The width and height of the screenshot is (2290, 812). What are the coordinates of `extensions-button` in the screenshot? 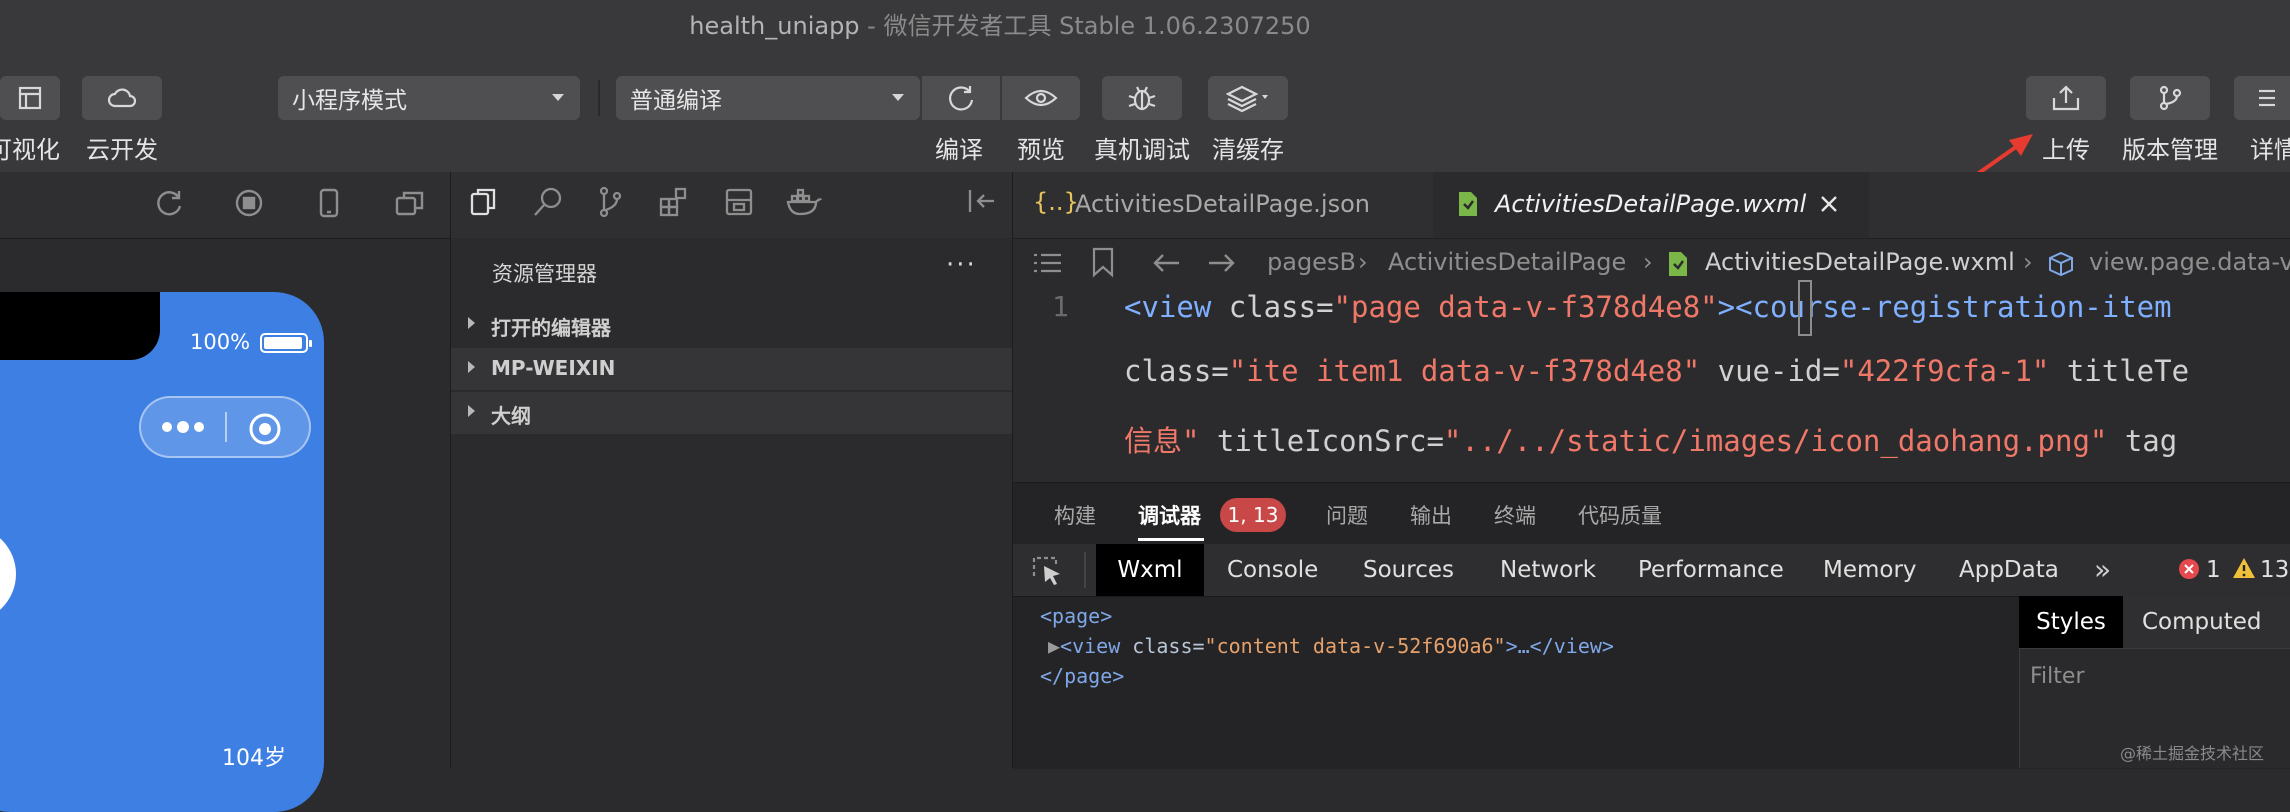 It's located at (674, 204).